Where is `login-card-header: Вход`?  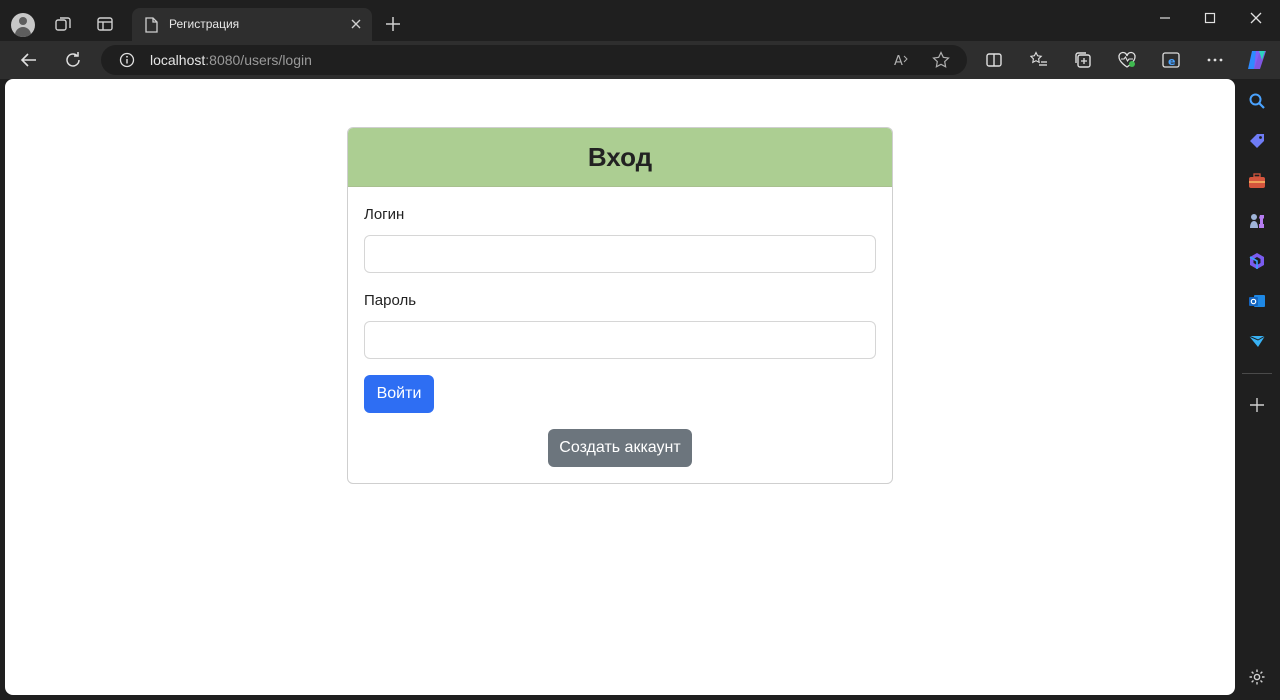 login-card-header: Вход is located at coordinates (620, 157).